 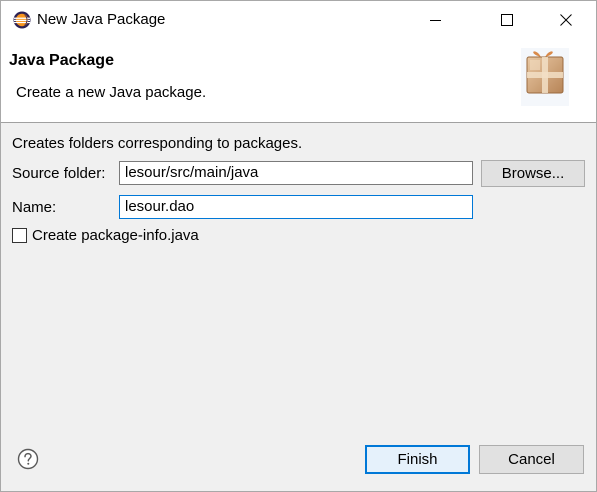 I want to click on wizard-description: Create a new Java package., so click(x=111, y=92).